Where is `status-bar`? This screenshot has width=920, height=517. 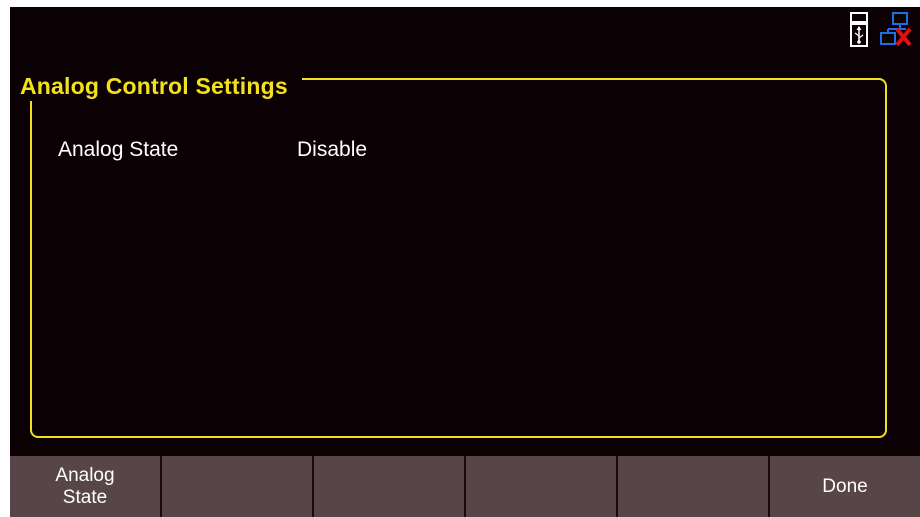 status-bar is located at coordinates (881, 30).